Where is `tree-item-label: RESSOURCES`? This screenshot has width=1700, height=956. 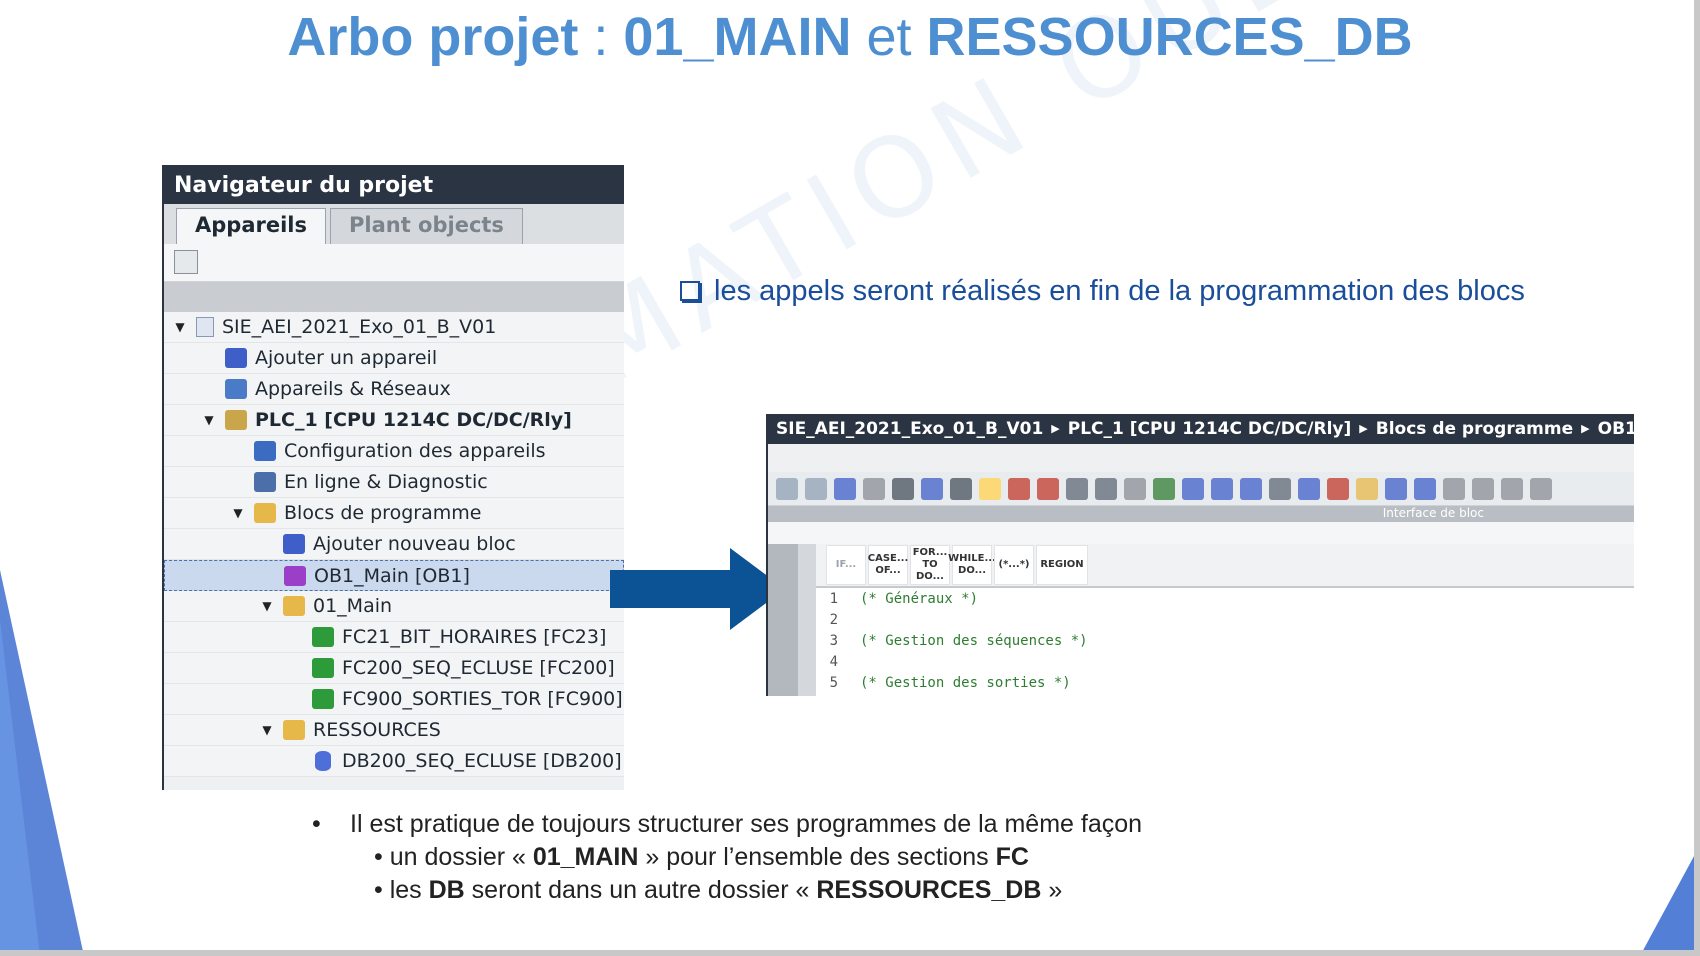
tree-item-label: RESSOURCES is located at coordinates (377, 730).